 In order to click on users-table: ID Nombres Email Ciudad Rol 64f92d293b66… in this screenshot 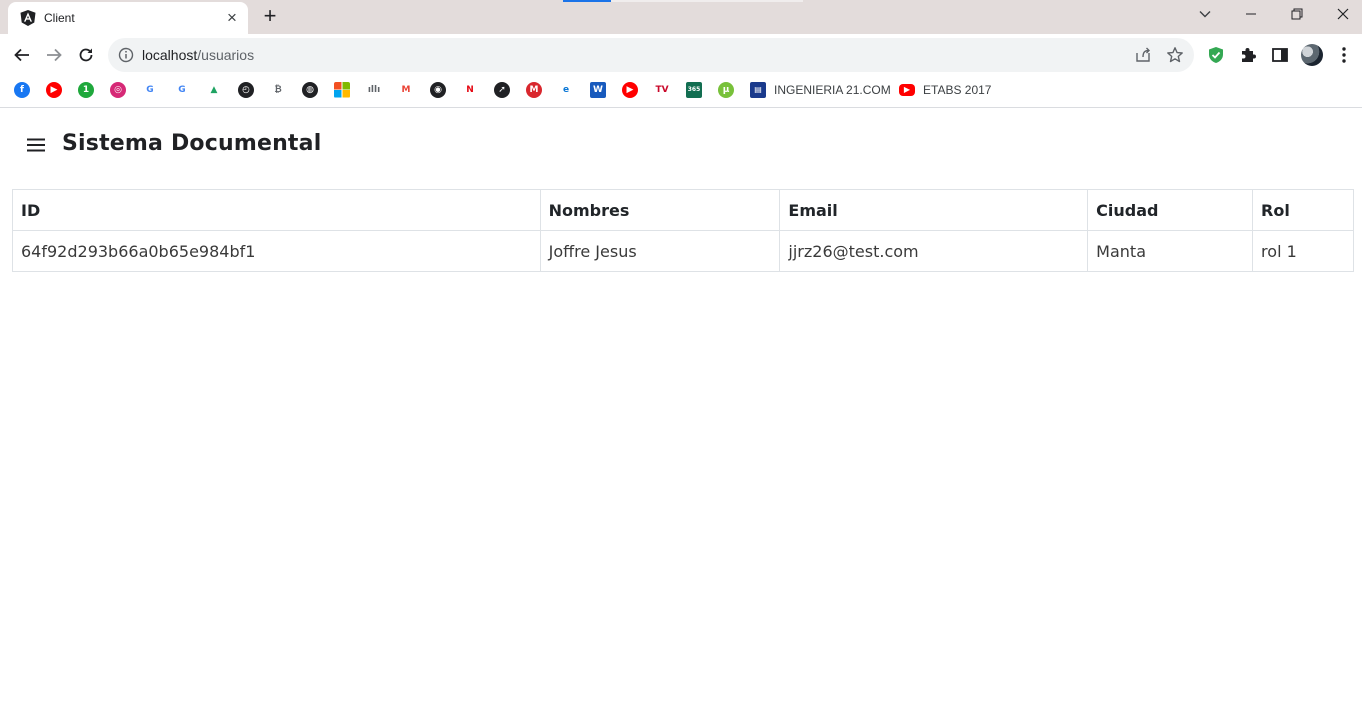, I will do `click(683, 230)`.